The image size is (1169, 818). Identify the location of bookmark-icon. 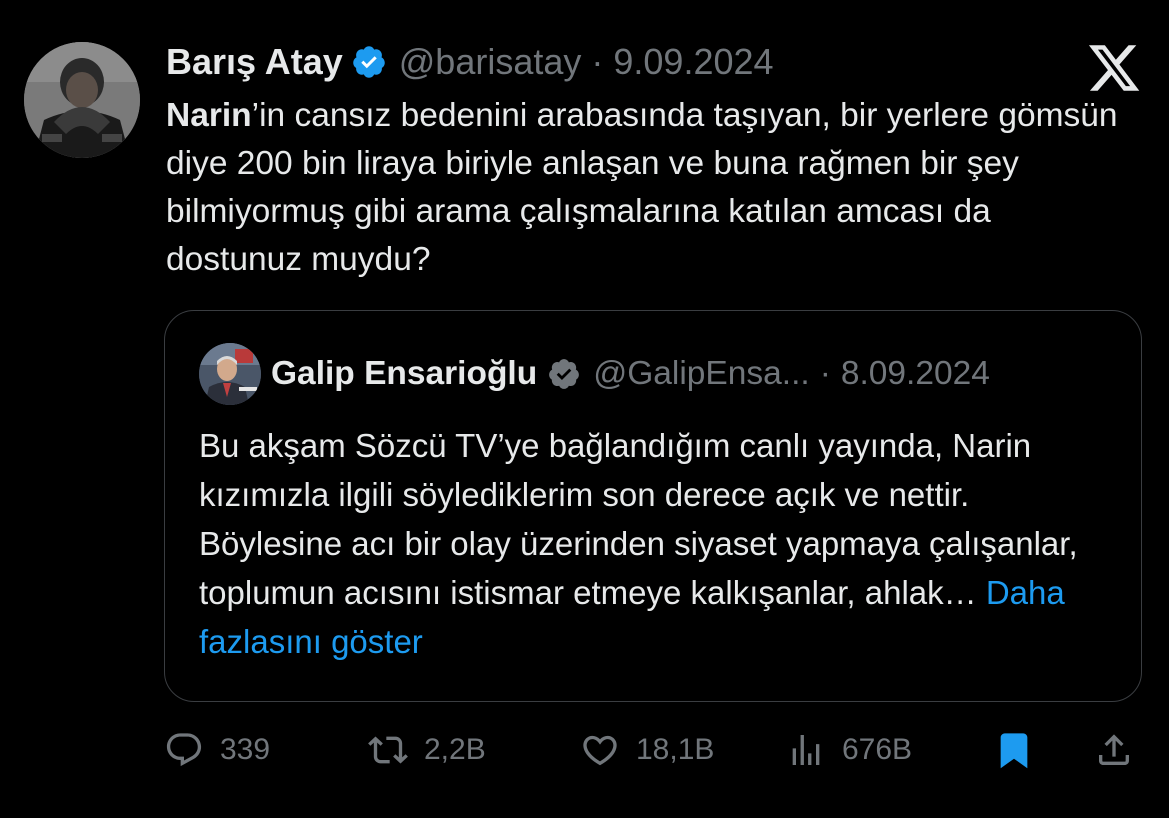
(1014, 751).